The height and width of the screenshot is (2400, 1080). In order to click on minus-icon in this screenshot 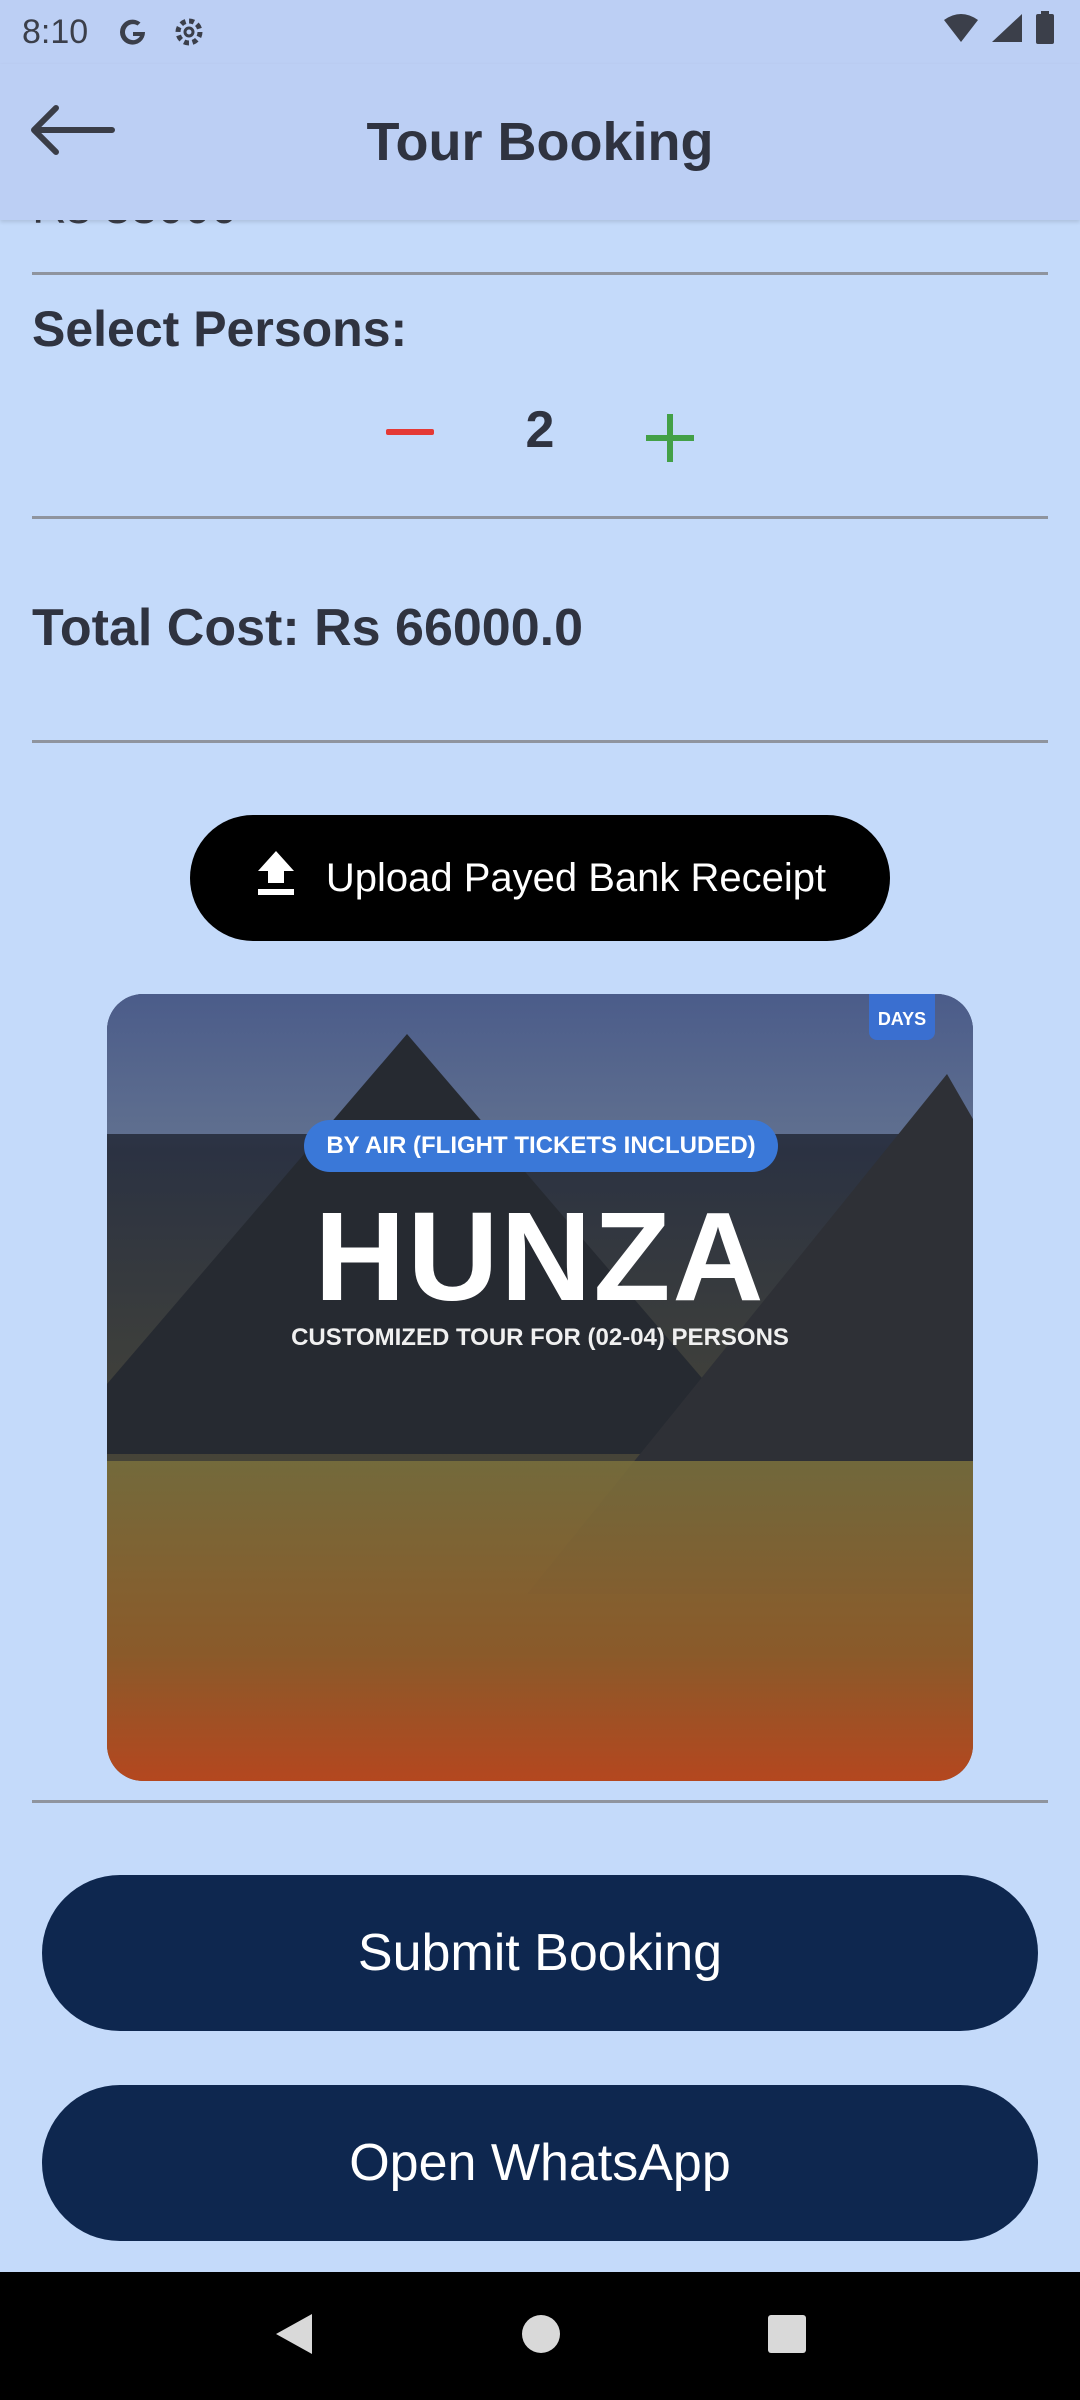, I will do `click(410, 432)`.